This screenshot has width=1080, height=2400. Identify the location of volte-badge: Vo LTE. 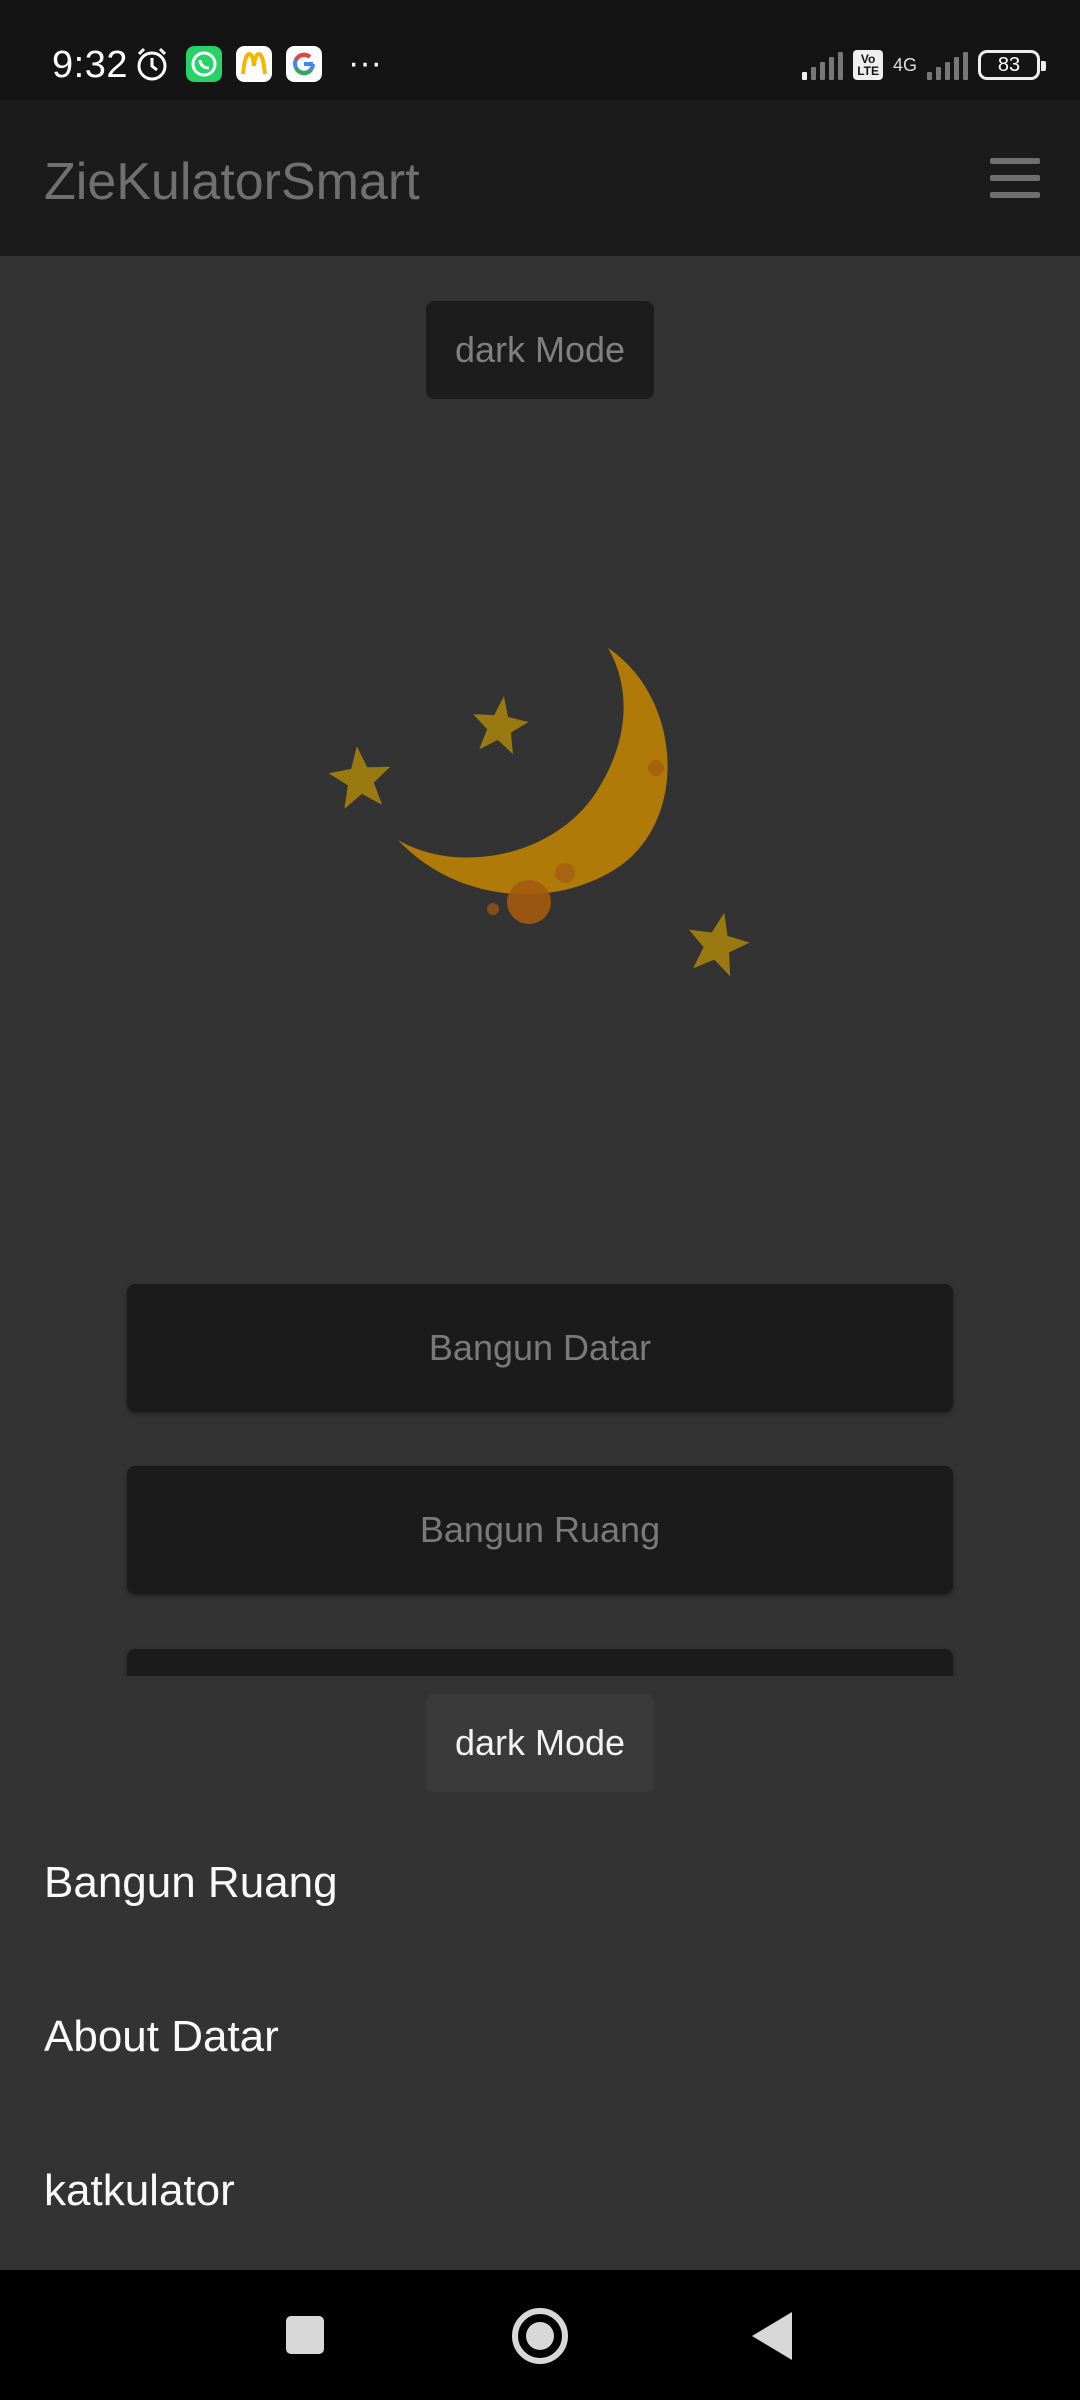
(868, 65).